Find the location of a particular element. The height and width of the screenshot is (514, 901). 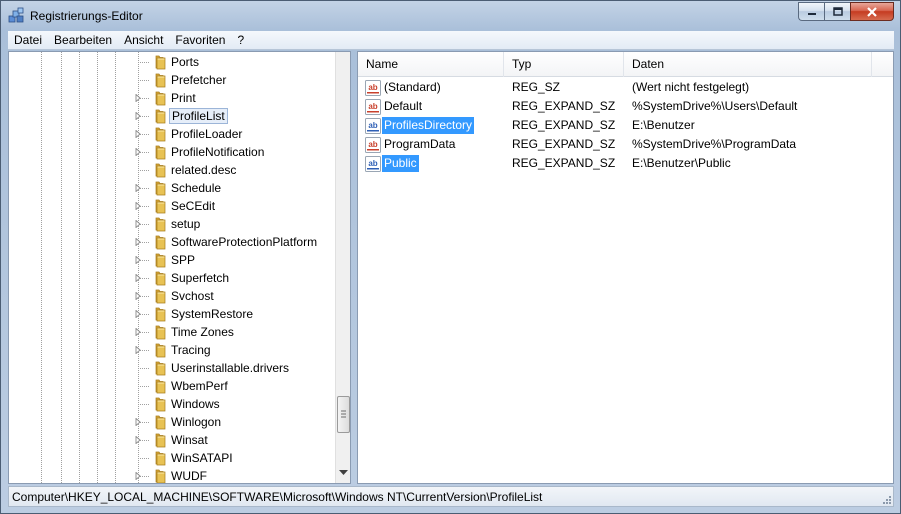

tree-item-label: SystemRestore is located at coordinates (212, 314).